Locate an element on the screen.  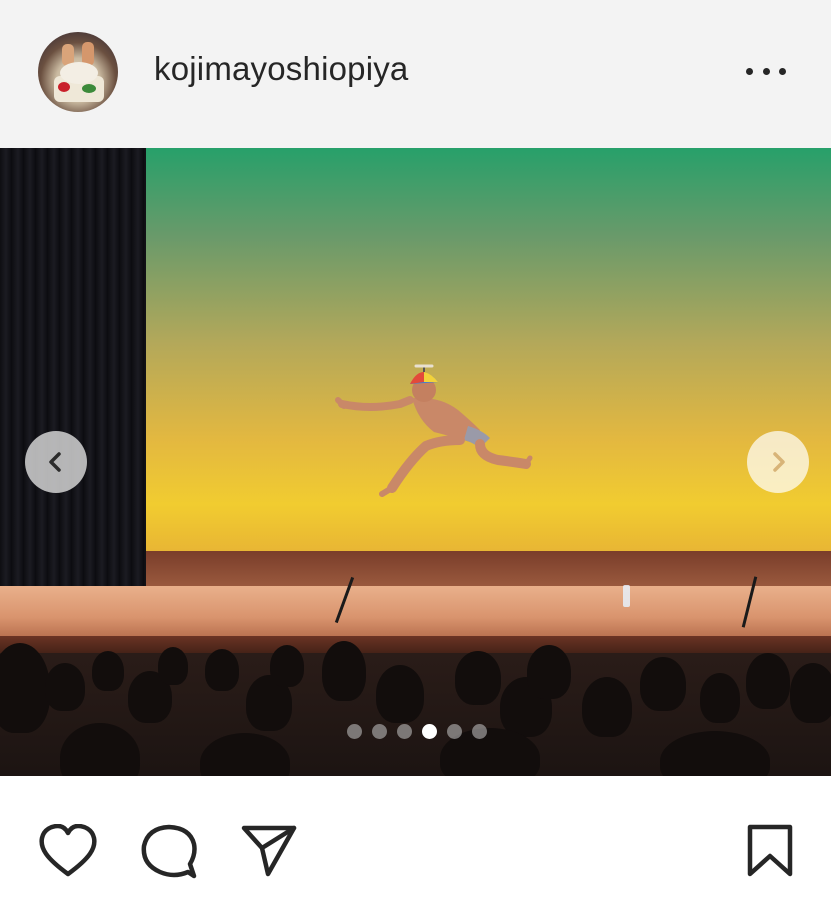
carousel-indicator is located at coordinates (419, 731).